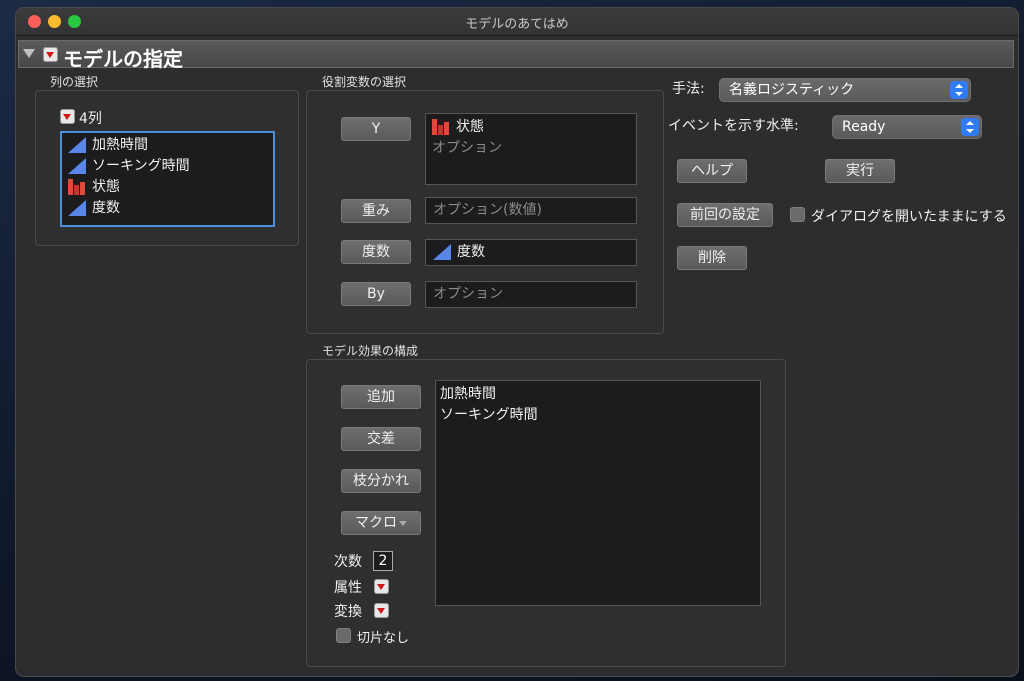 Image resolution: width=1024 pixels, height=681 pixels. I want to click on column-item-heating-time: 加熱時間, so click(167, 145).